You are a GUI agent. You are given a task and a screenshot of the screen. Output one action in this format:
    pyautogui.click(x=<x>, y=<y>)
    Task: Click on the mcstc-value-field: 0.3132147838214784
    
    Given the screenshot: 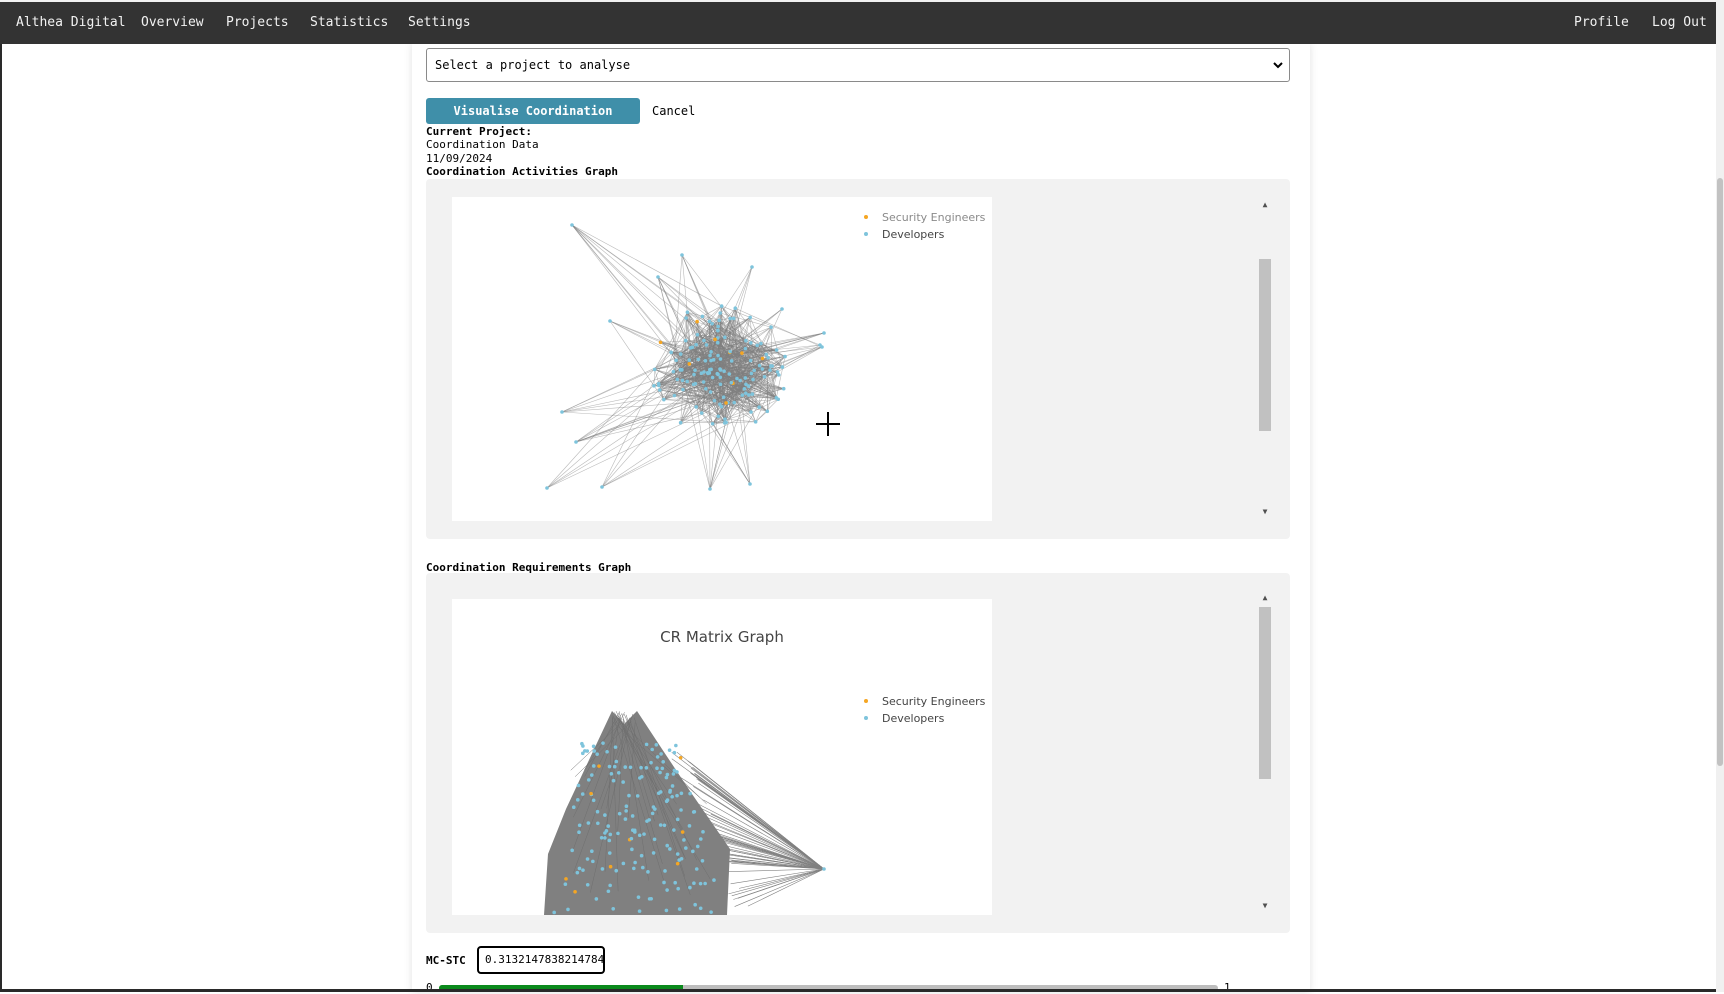 What is the action you would take?
    pyautogui.click(x=541, y=960)
    